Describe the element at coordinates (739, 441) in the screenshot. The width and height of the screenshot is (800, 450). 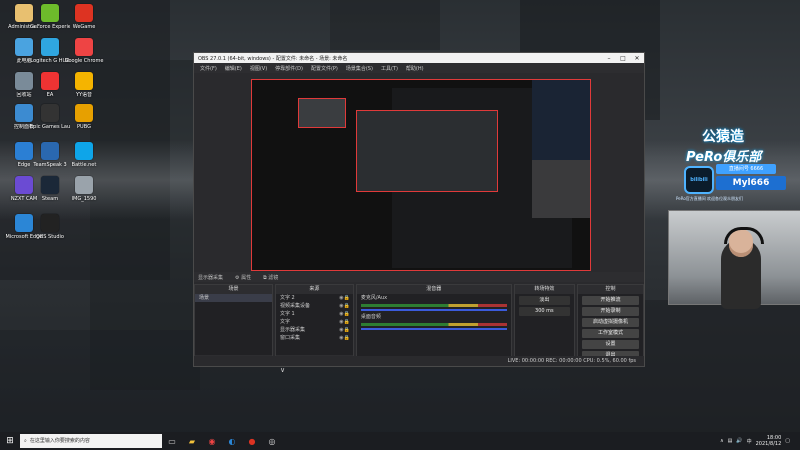
I see `volume-icon: 🔊` at that location.